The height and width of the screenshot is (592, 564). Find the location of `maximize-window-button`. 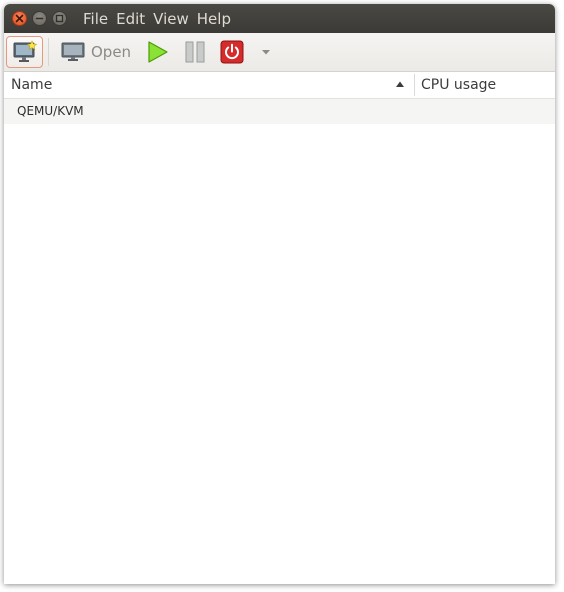

maximize-window-button is located at coordinates (59, 18).